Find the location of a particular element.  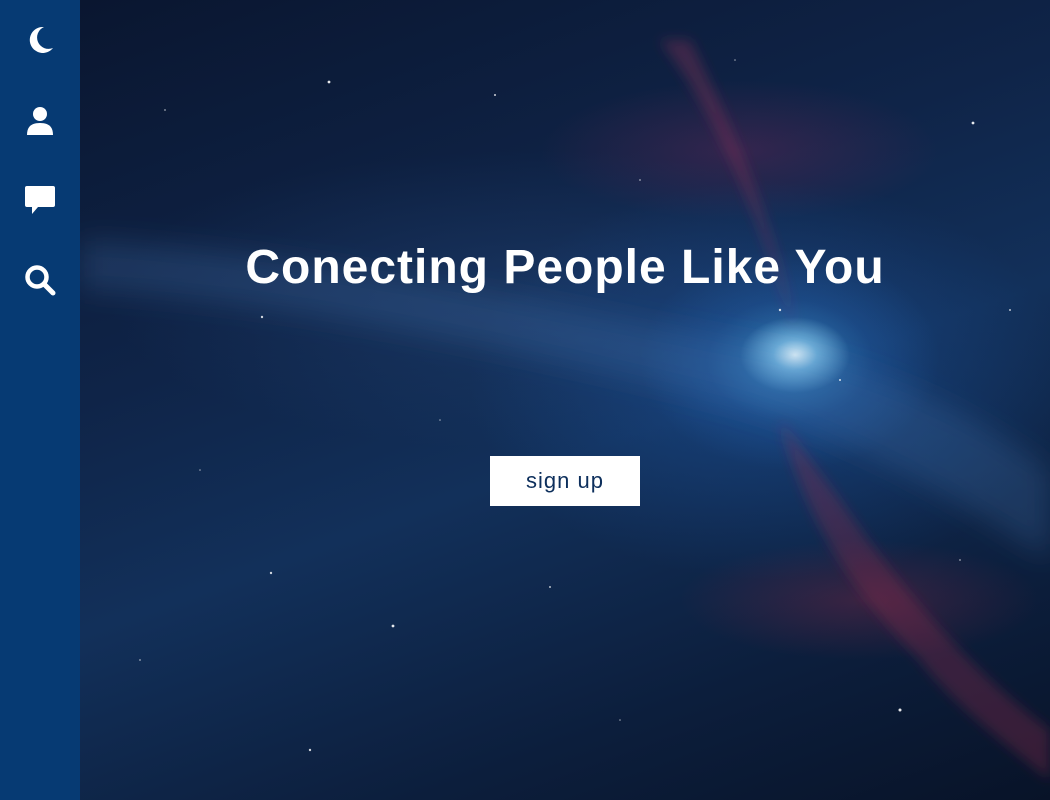

moon-icon is located at coordinates (41, 39).